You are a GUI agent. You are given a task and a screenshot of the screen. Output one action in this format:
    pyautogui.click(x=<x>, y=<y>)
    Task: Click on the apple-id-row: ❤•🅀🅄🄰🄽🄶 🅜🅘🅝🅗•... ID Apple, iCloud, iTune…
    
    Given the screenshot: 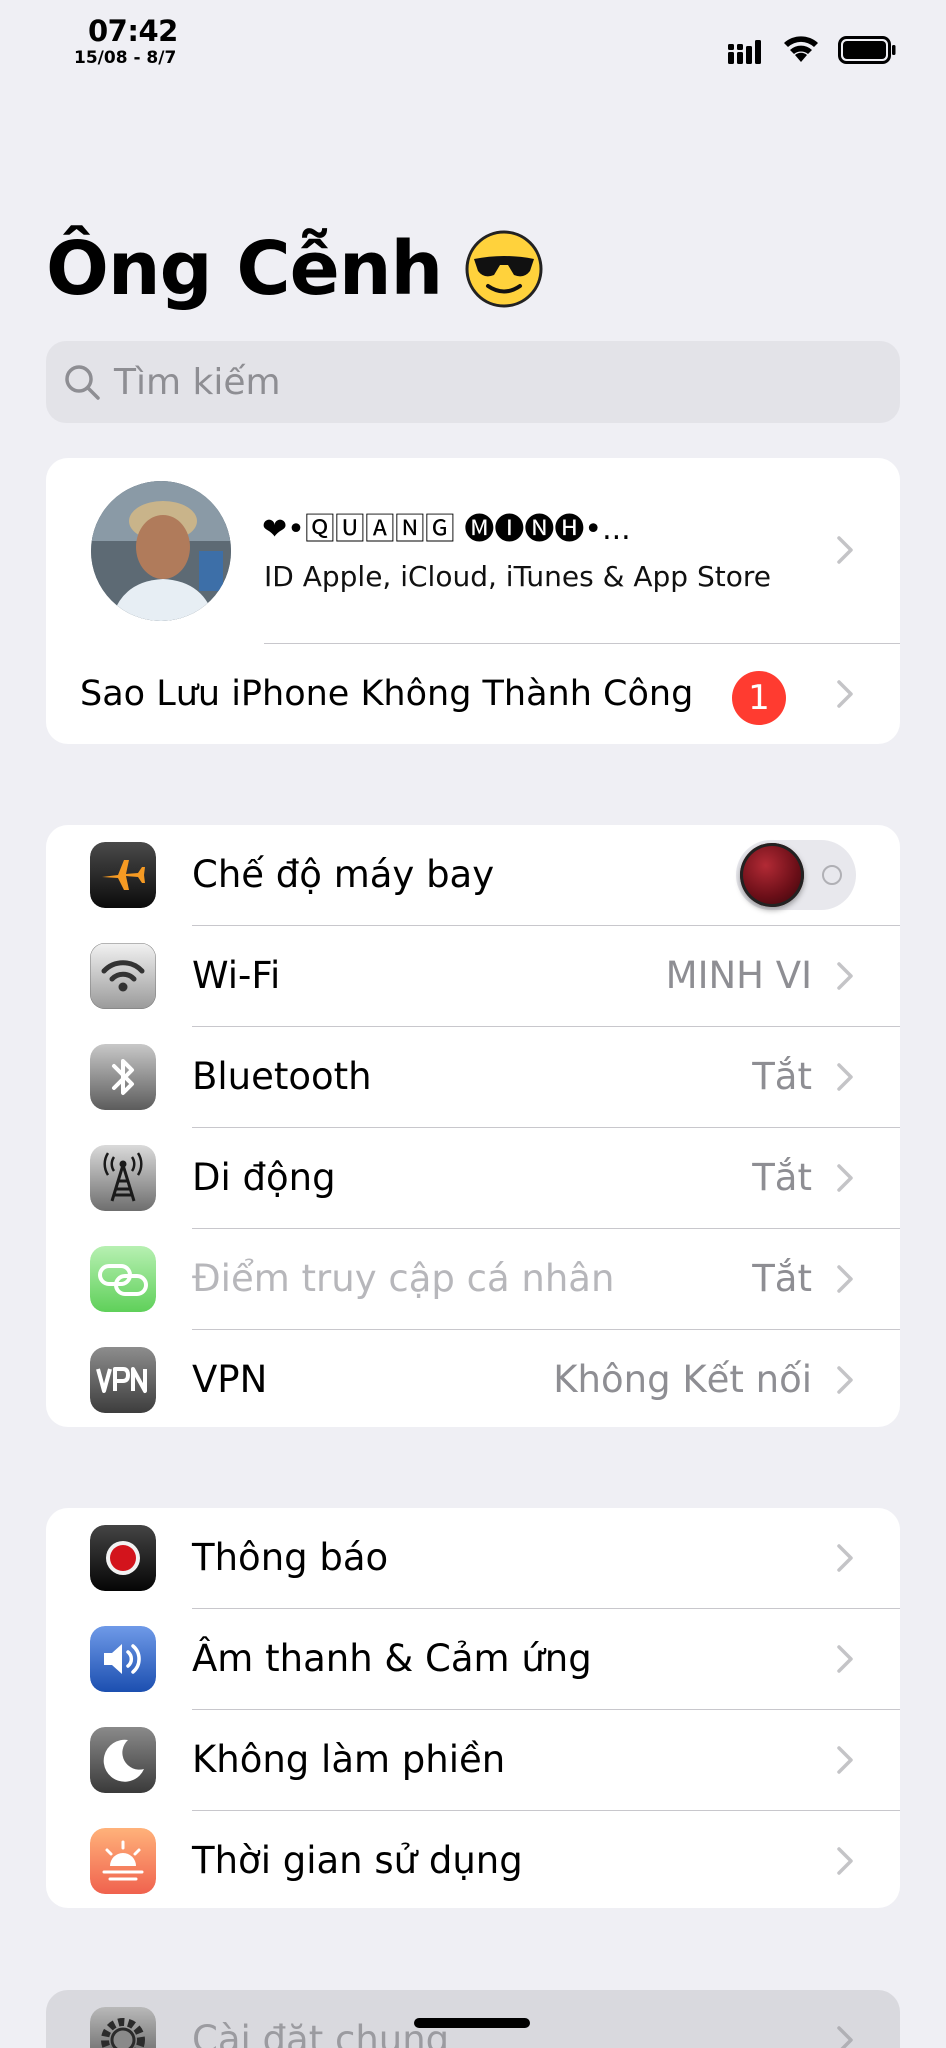 What is the action you would take?
    pyautogui.click(x=473, y=550)
    